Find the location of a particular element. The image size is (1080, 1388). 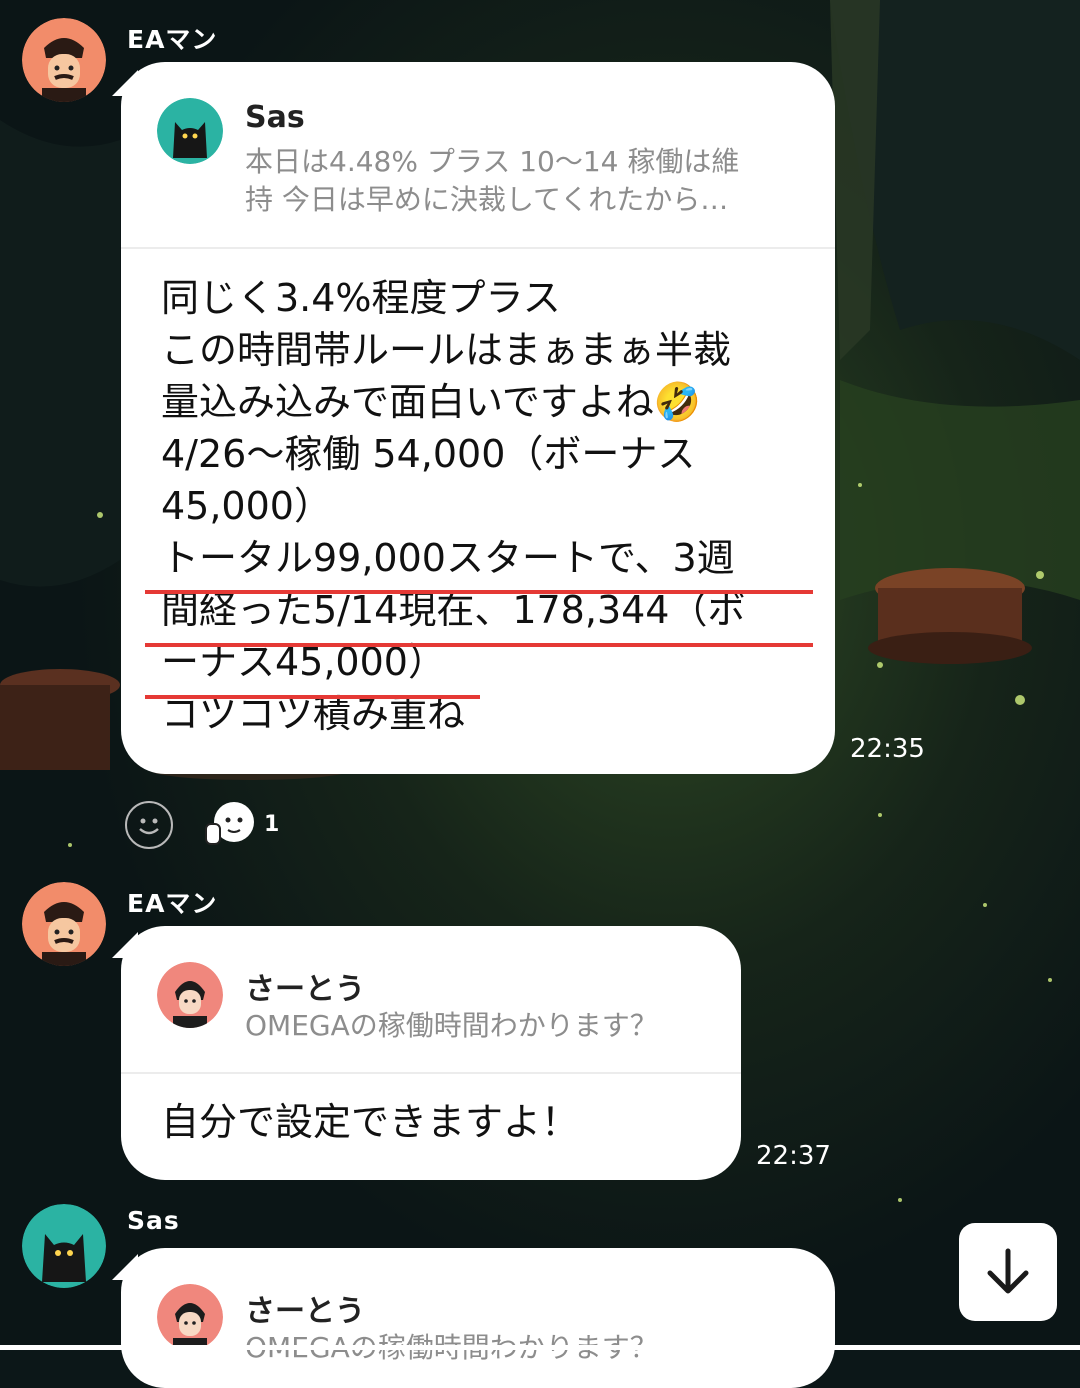

quoted-text-line: 本日は4.48% プラス 10～14 稼働は維 is located at coordinates (492, 161).